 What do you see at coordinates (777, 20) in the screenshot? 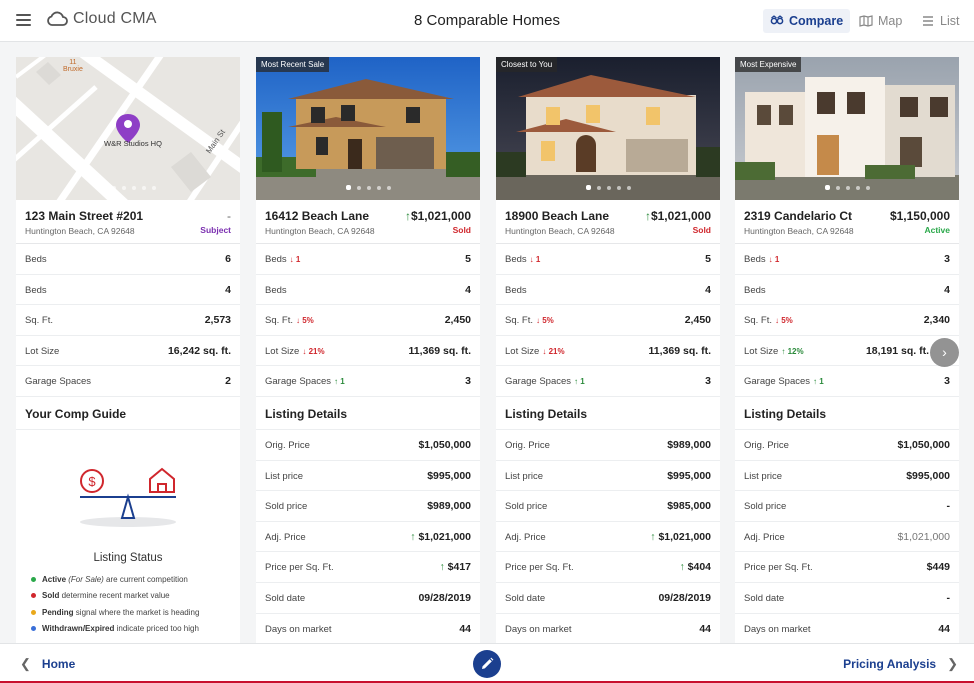
I see `compare-icon` at bounding box center [777, 20].